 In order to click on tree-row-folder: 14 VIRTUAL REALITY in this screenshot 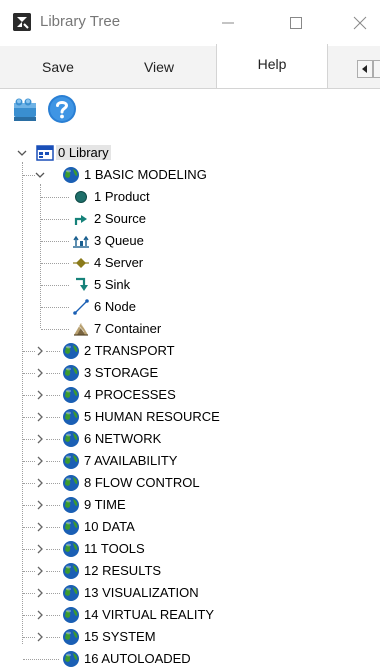, I will do `click(190, 615)`.